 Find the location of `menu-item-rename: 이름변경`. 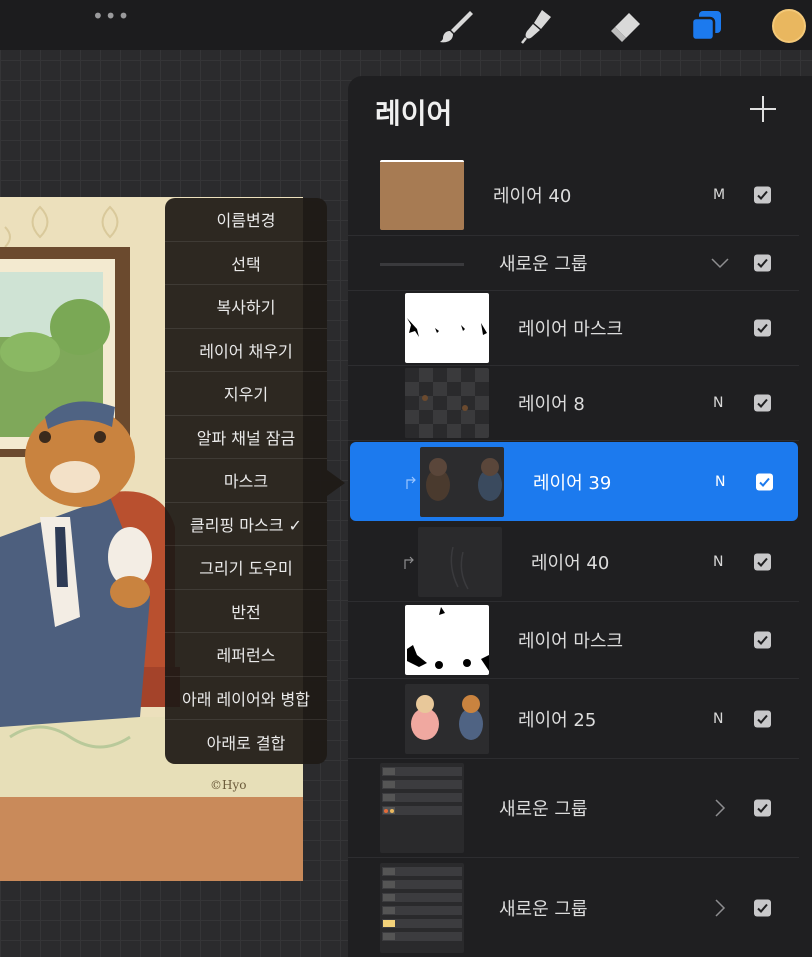

menu-item-rename: 이름변경 is located at coordinates (246, 220).